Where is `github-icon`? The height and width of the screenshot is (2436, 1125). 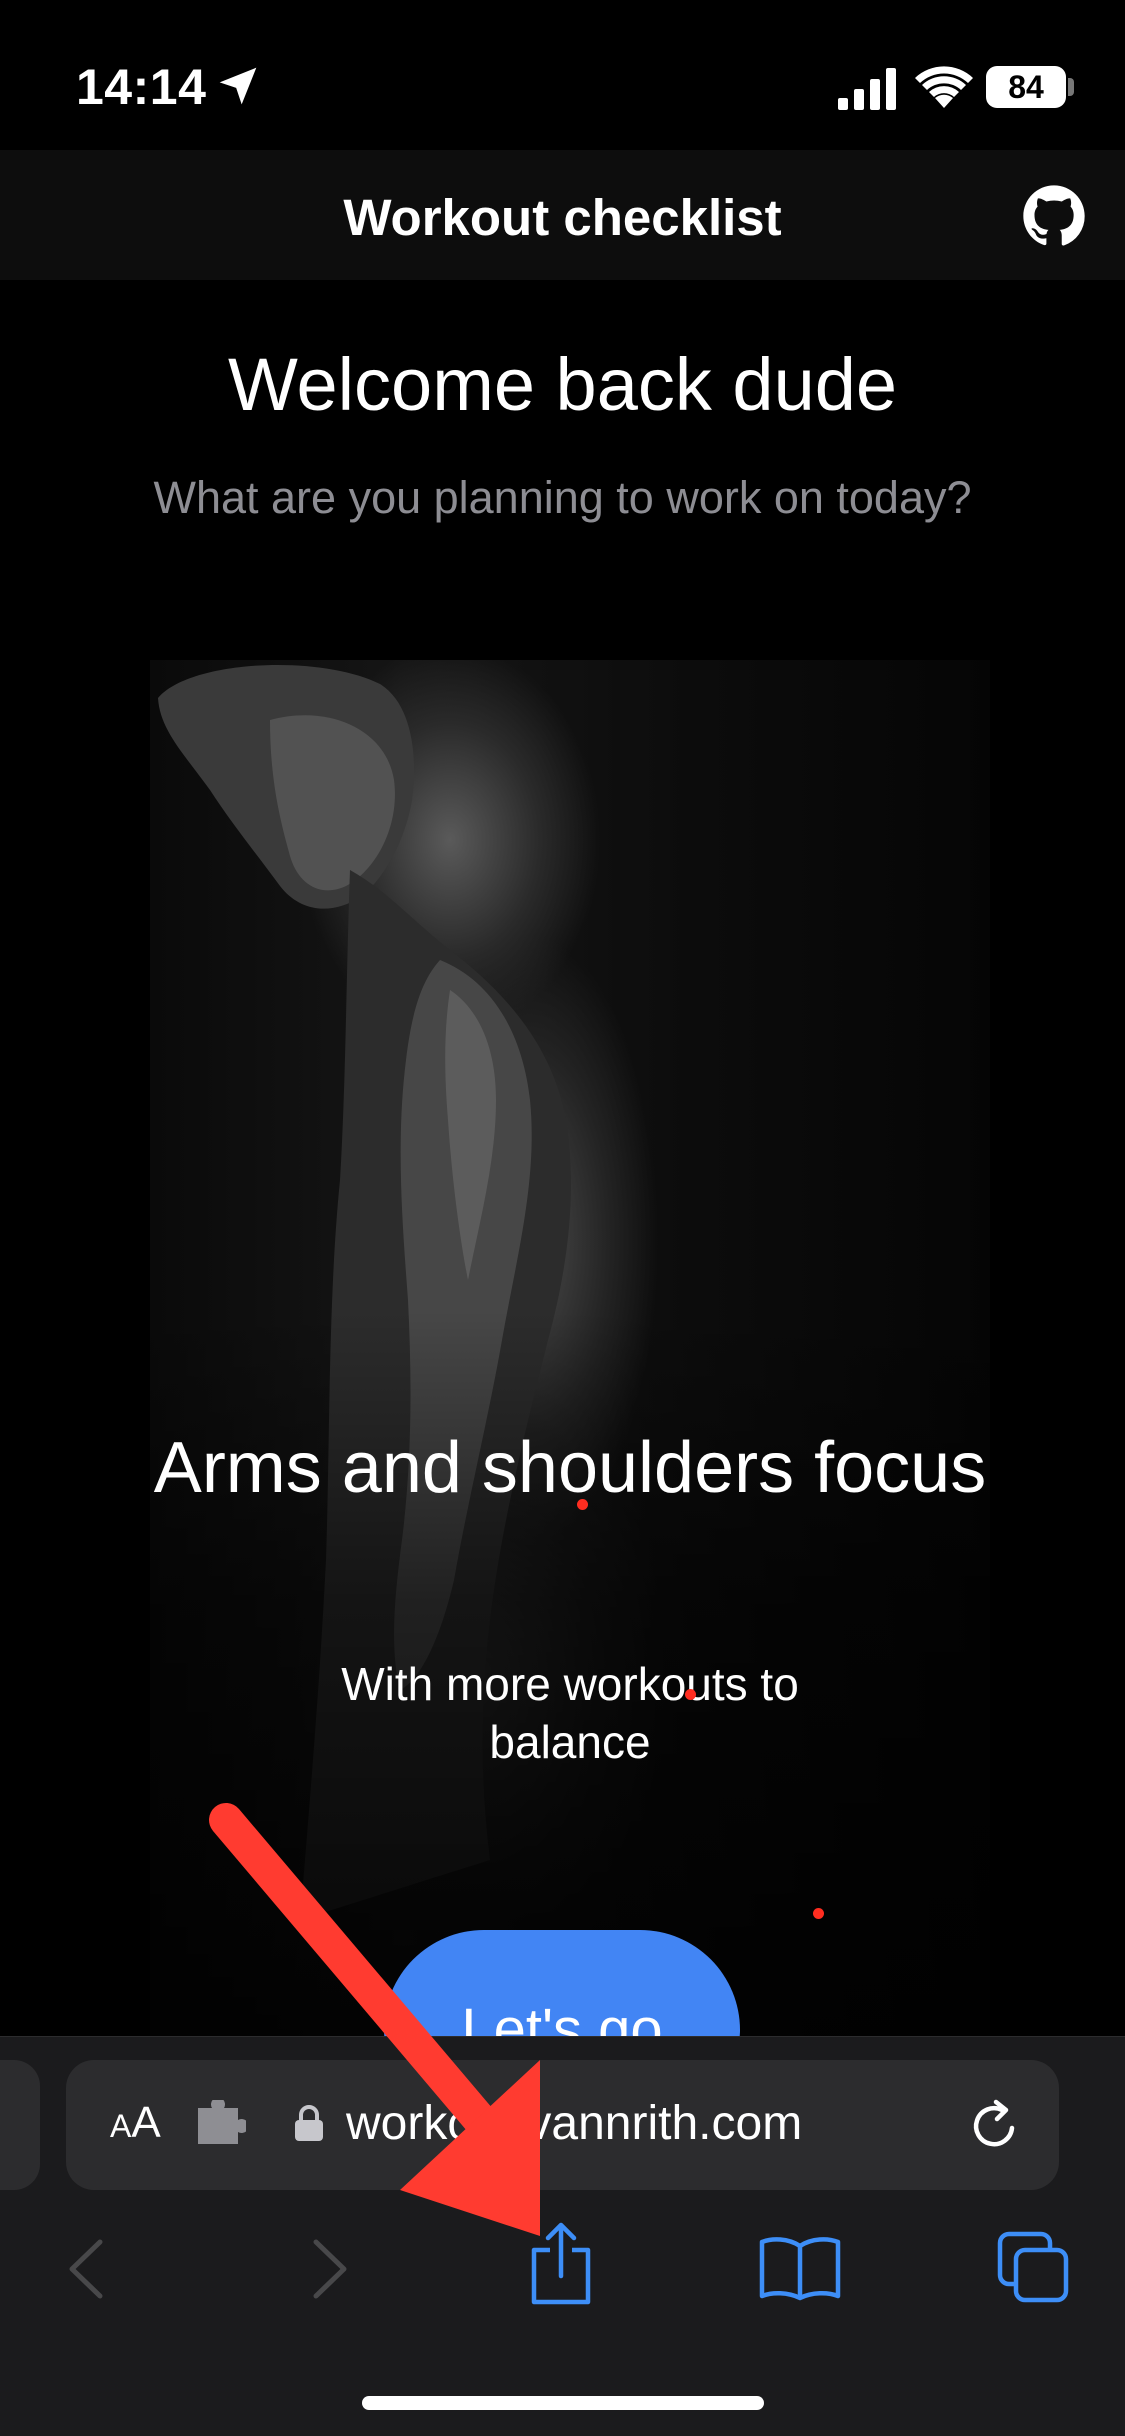 github-icon is located at coordinates (1054, 216).